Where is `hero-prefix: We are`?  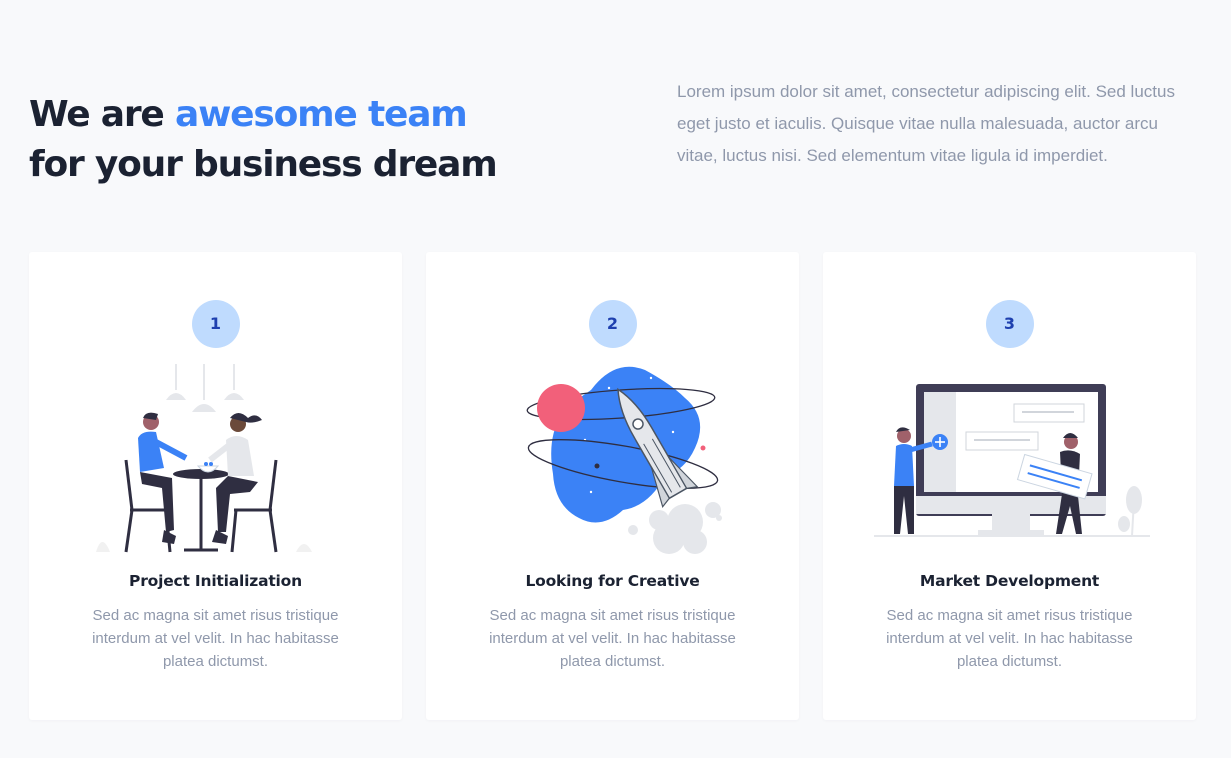 hero-prefix: We are is located at coordinates (102, 114).